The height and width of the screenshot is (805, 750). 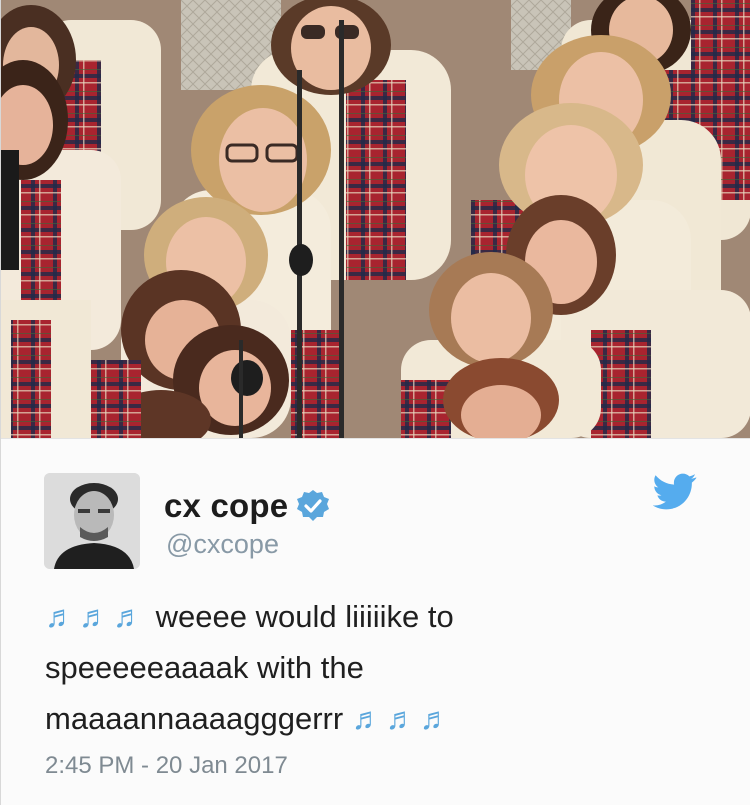 I want to click on user-handle: @cxcope, so click(x=222, y=544).